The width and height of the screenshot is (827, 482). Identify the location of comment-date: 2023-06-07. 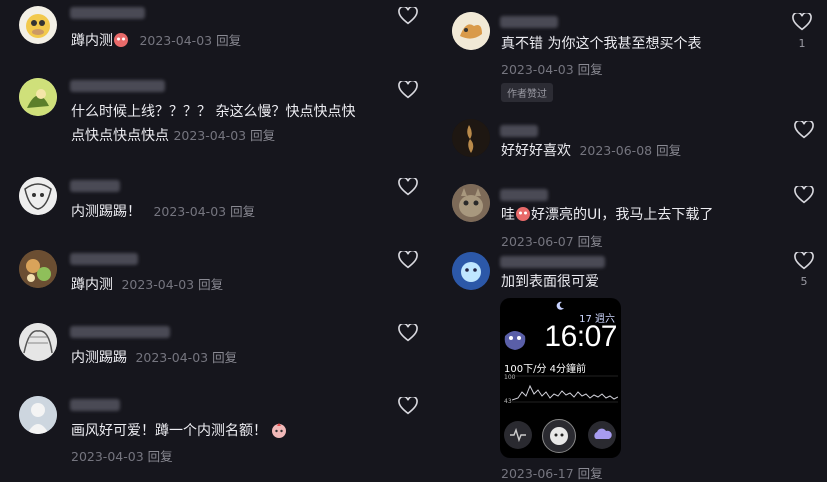
(537, 241).